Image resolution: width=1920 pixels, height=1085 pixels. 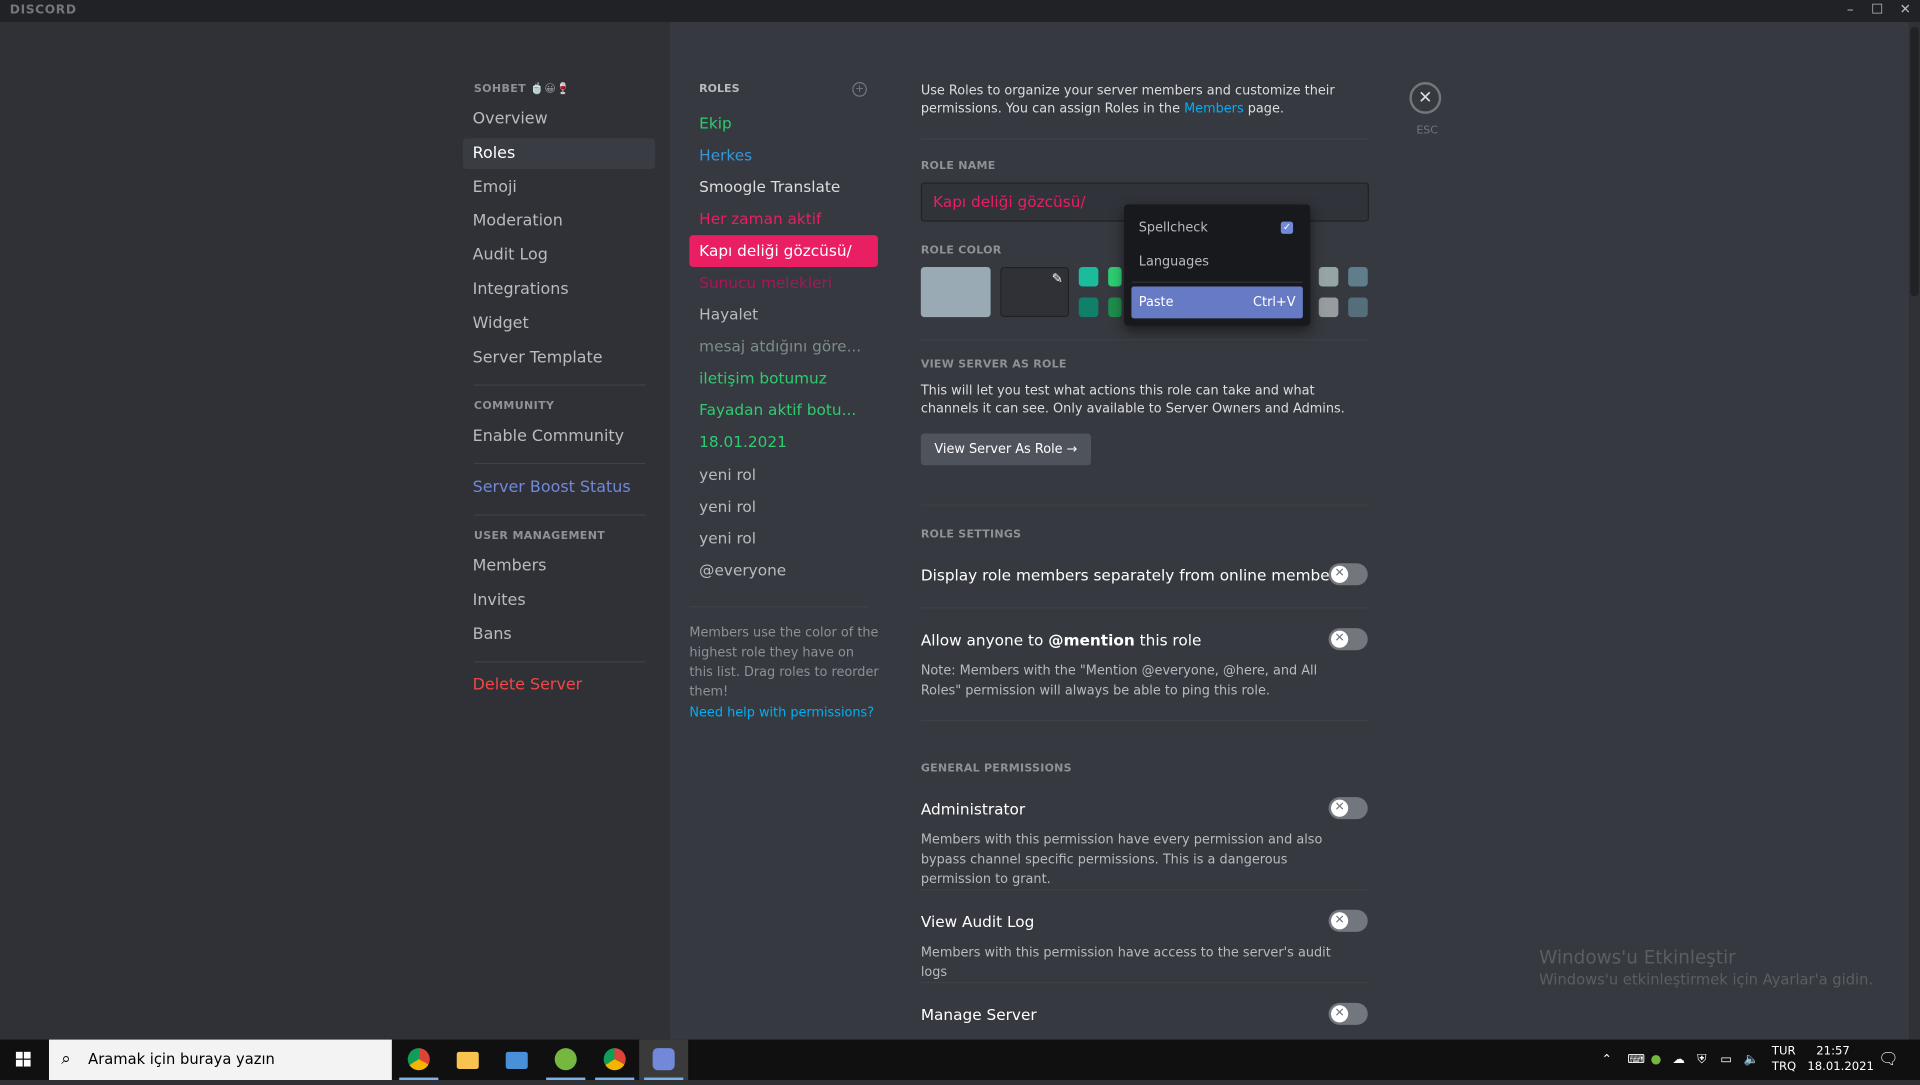 I want to click on taskbar-chrome-icon, so click(x=418, y=1060).